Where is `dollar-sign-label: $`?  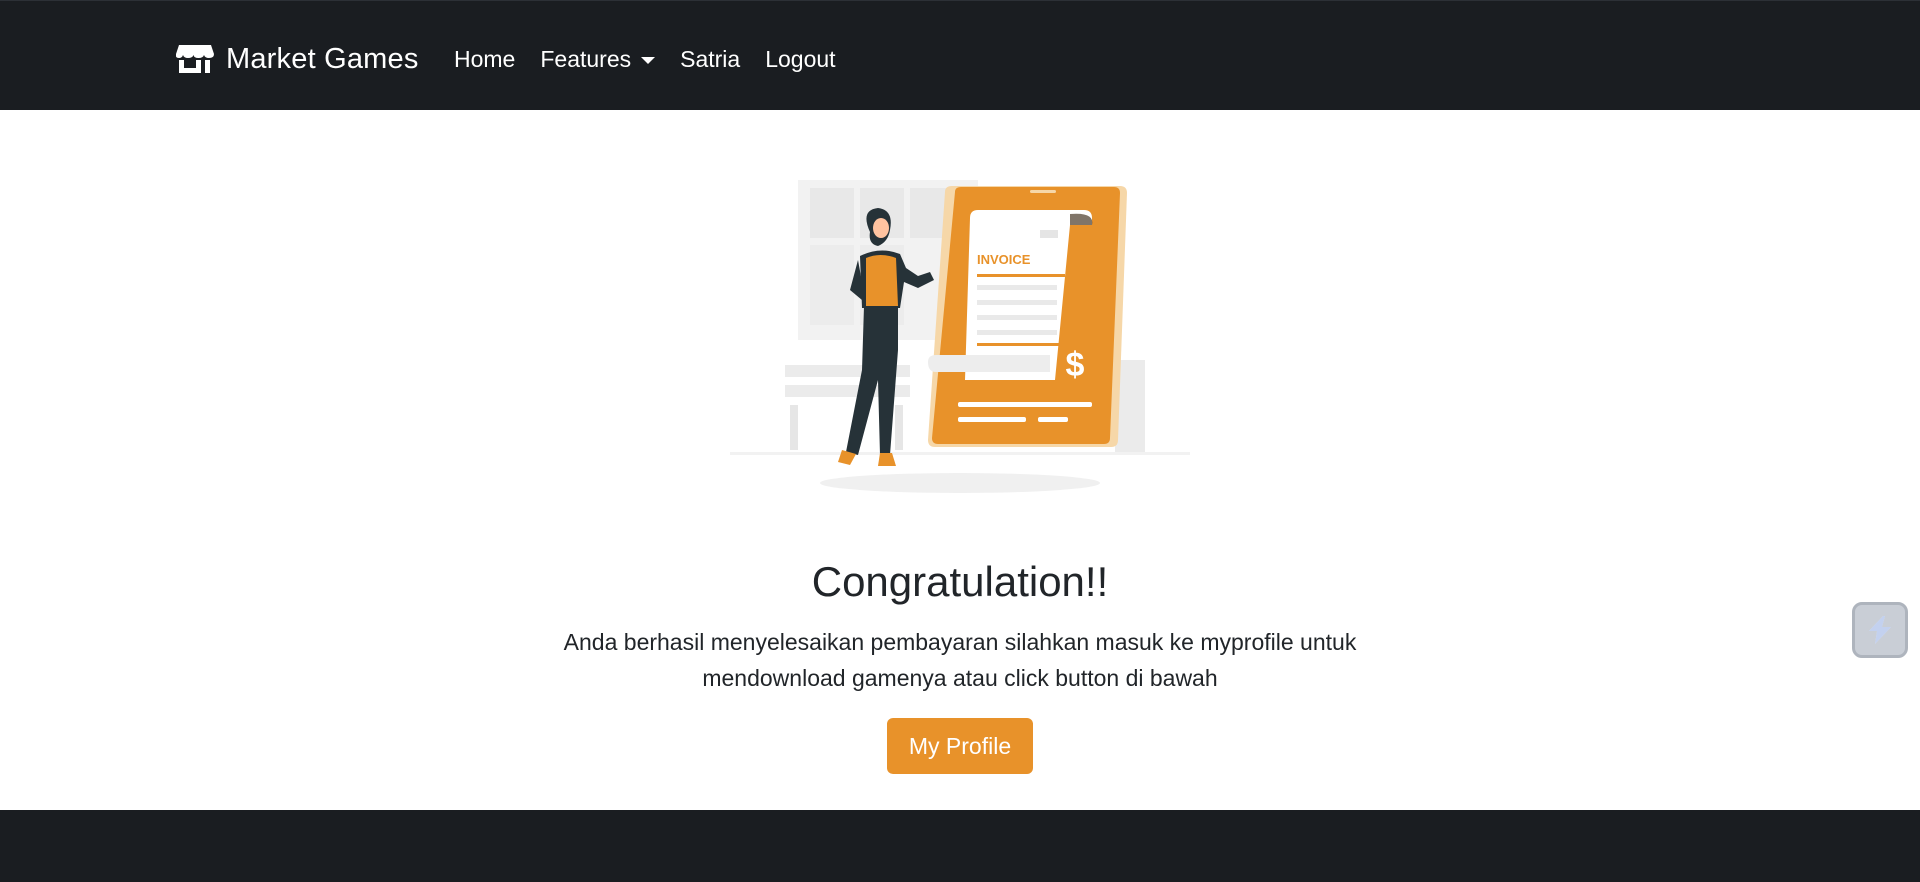 dollar-sign-label: $ is located at coordinates (1075, 365).